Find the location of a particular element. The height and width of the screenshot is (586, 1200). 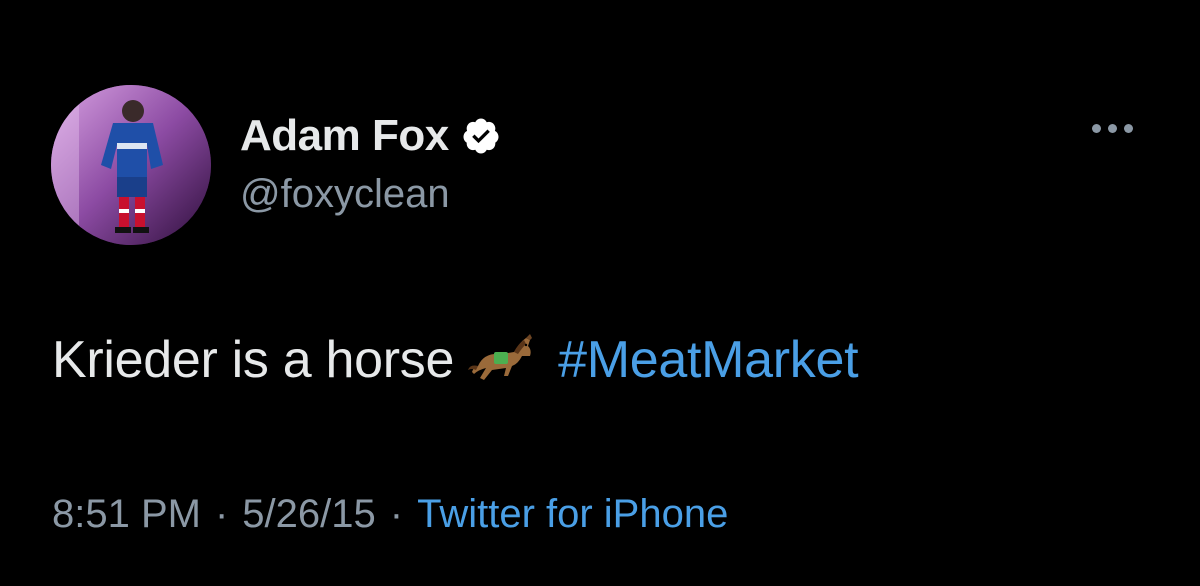

author-handle: @foxyclean is located at coordinates (345, 194).